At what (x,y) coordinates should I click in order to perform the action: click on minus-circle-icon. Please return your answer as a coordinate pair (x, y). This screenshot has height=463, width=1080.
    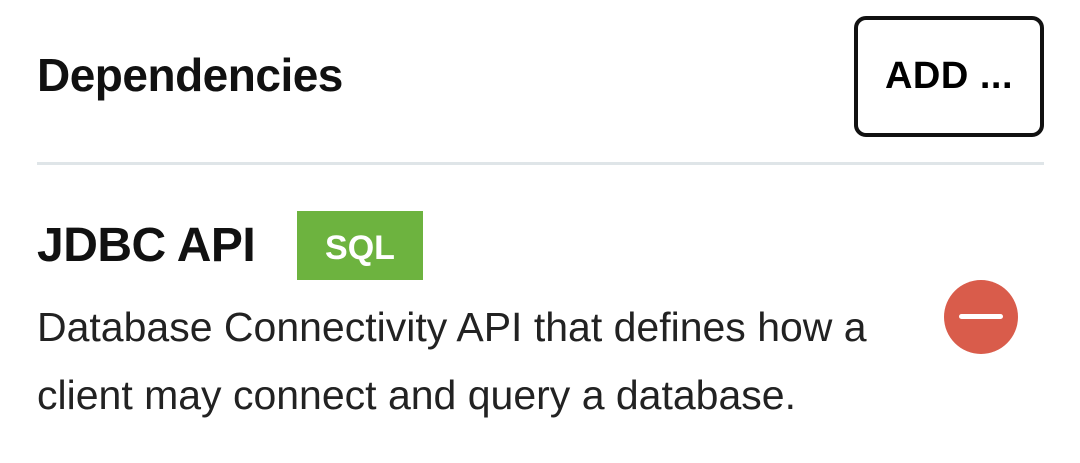
    Looking at the image, I should click on (981, 316).